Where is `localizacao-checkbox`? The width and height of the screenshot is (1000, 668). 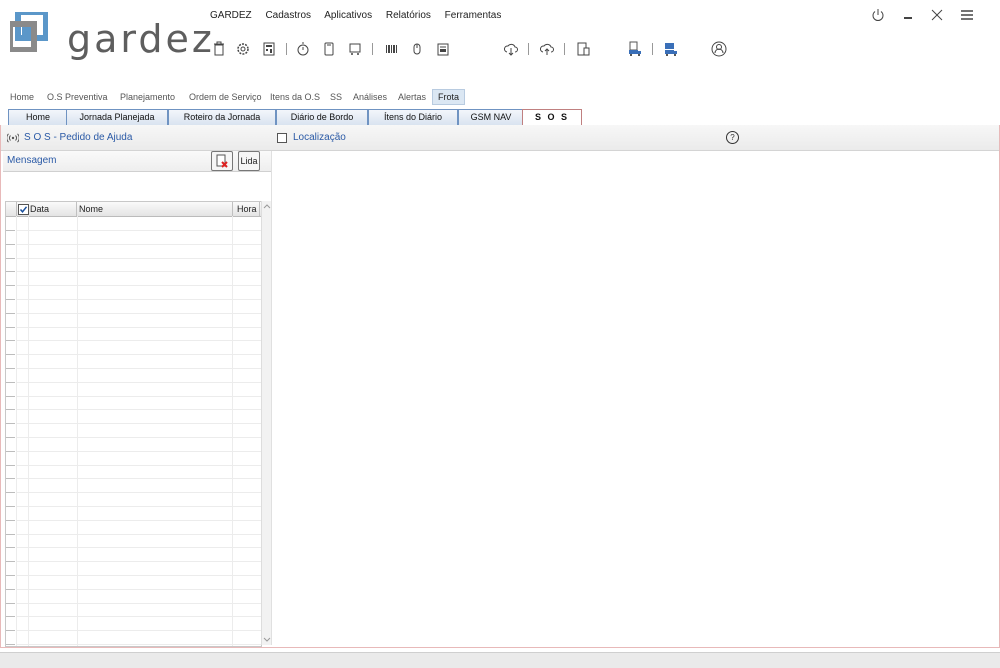
localizacao-checkbox is located at coordinates (282, 138).